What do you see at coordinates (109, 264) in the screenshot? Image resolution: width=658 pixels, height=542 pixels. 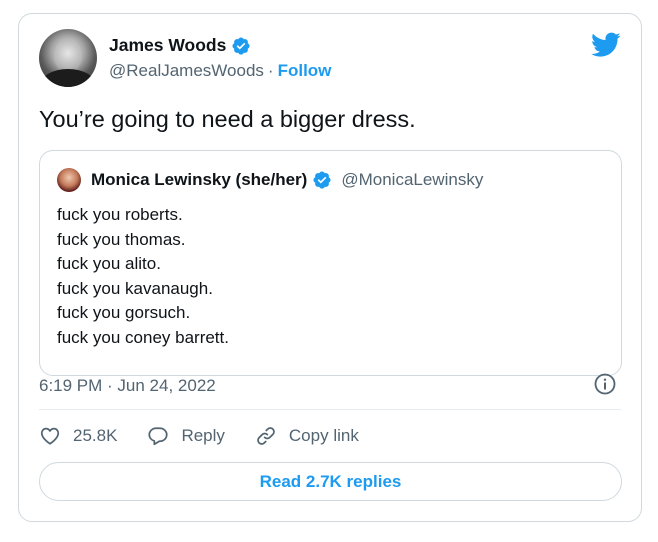 I see `quoted-line: fuck you alito.` at bounding box center [109, 264].